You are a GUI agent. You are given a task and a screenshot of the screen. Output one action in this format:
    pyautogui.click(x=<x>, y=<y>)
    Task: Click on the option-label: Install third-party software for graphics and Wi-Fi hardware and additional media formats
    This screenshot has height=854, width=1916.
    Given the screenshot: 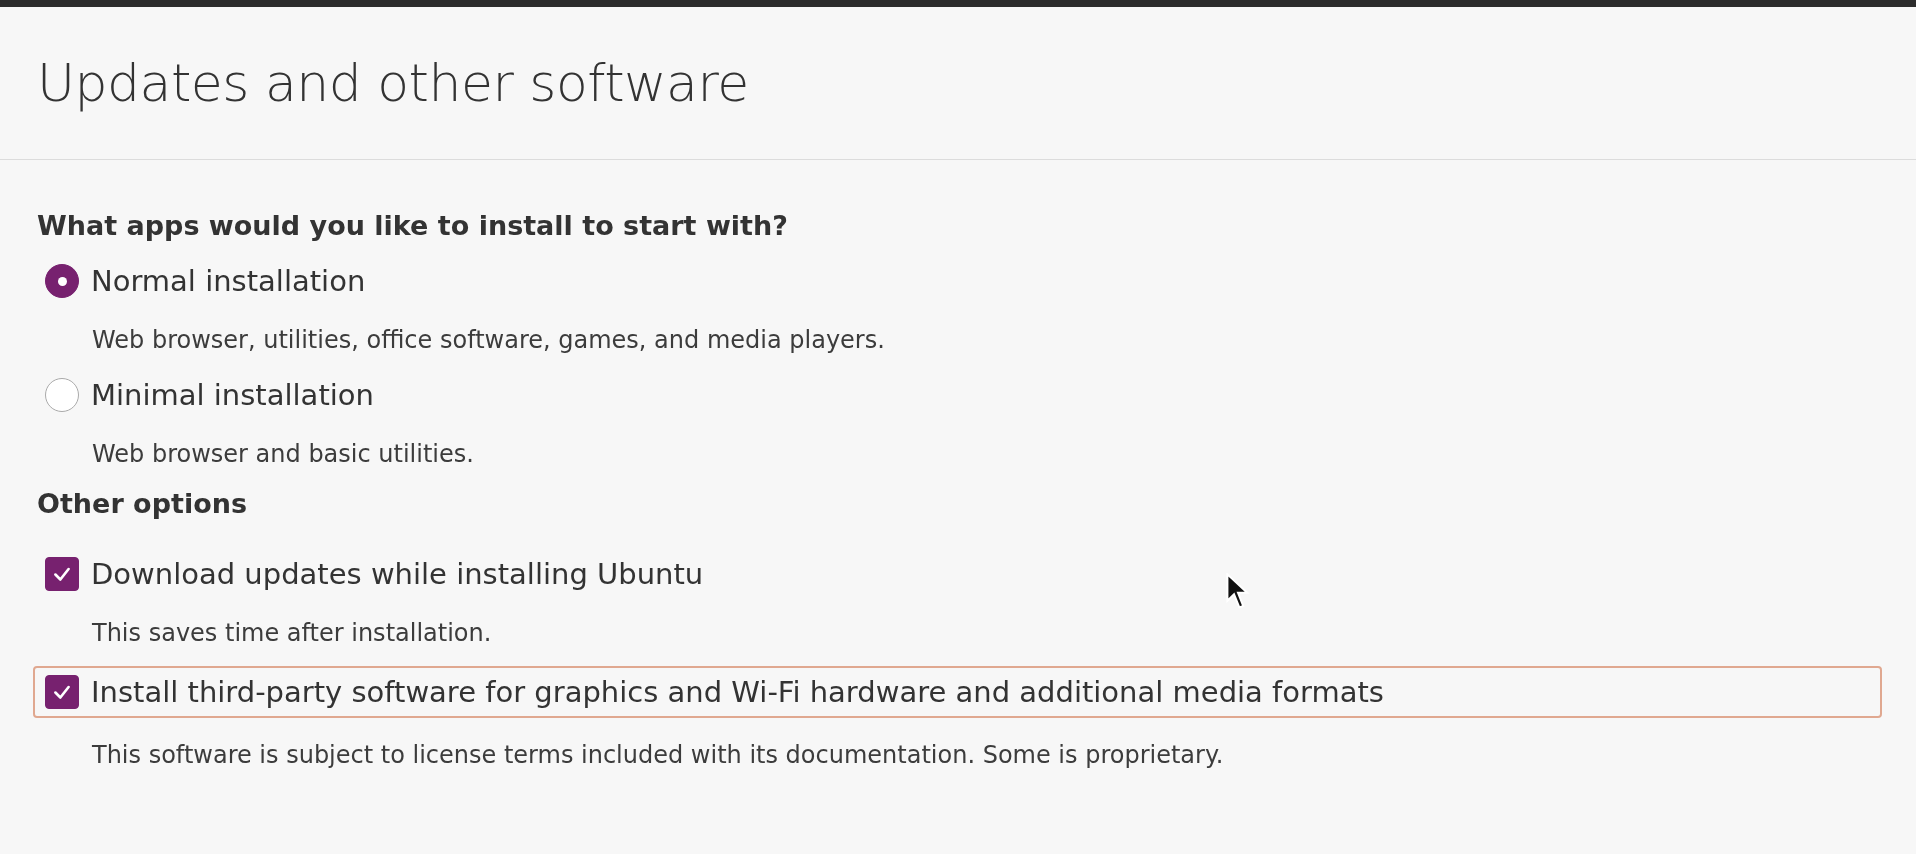 What is the action you would take?
    pyautogui.click(x=737, y=692)
    